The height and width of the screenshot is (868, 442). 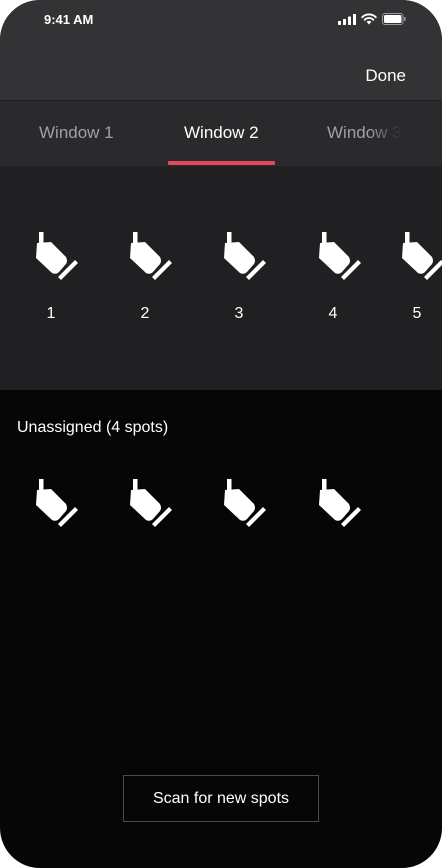 What do you see at coordinates (239, 313) in the screenshot?
I see `spot-number-3: 3` at bounding box center [239, 313].